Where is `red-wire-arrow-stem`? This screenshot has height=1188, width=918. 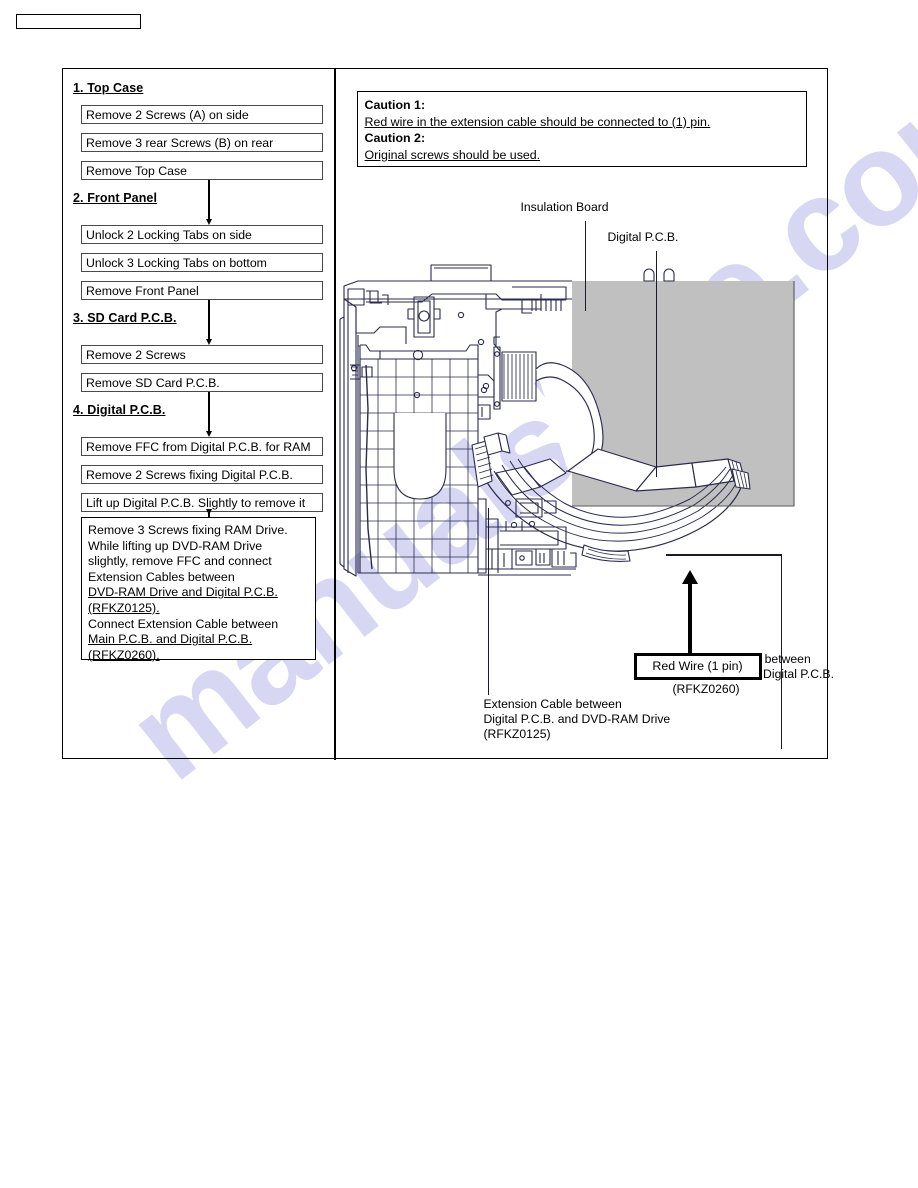 red-wire-arrow-stem is located at coordinates (689, 618).